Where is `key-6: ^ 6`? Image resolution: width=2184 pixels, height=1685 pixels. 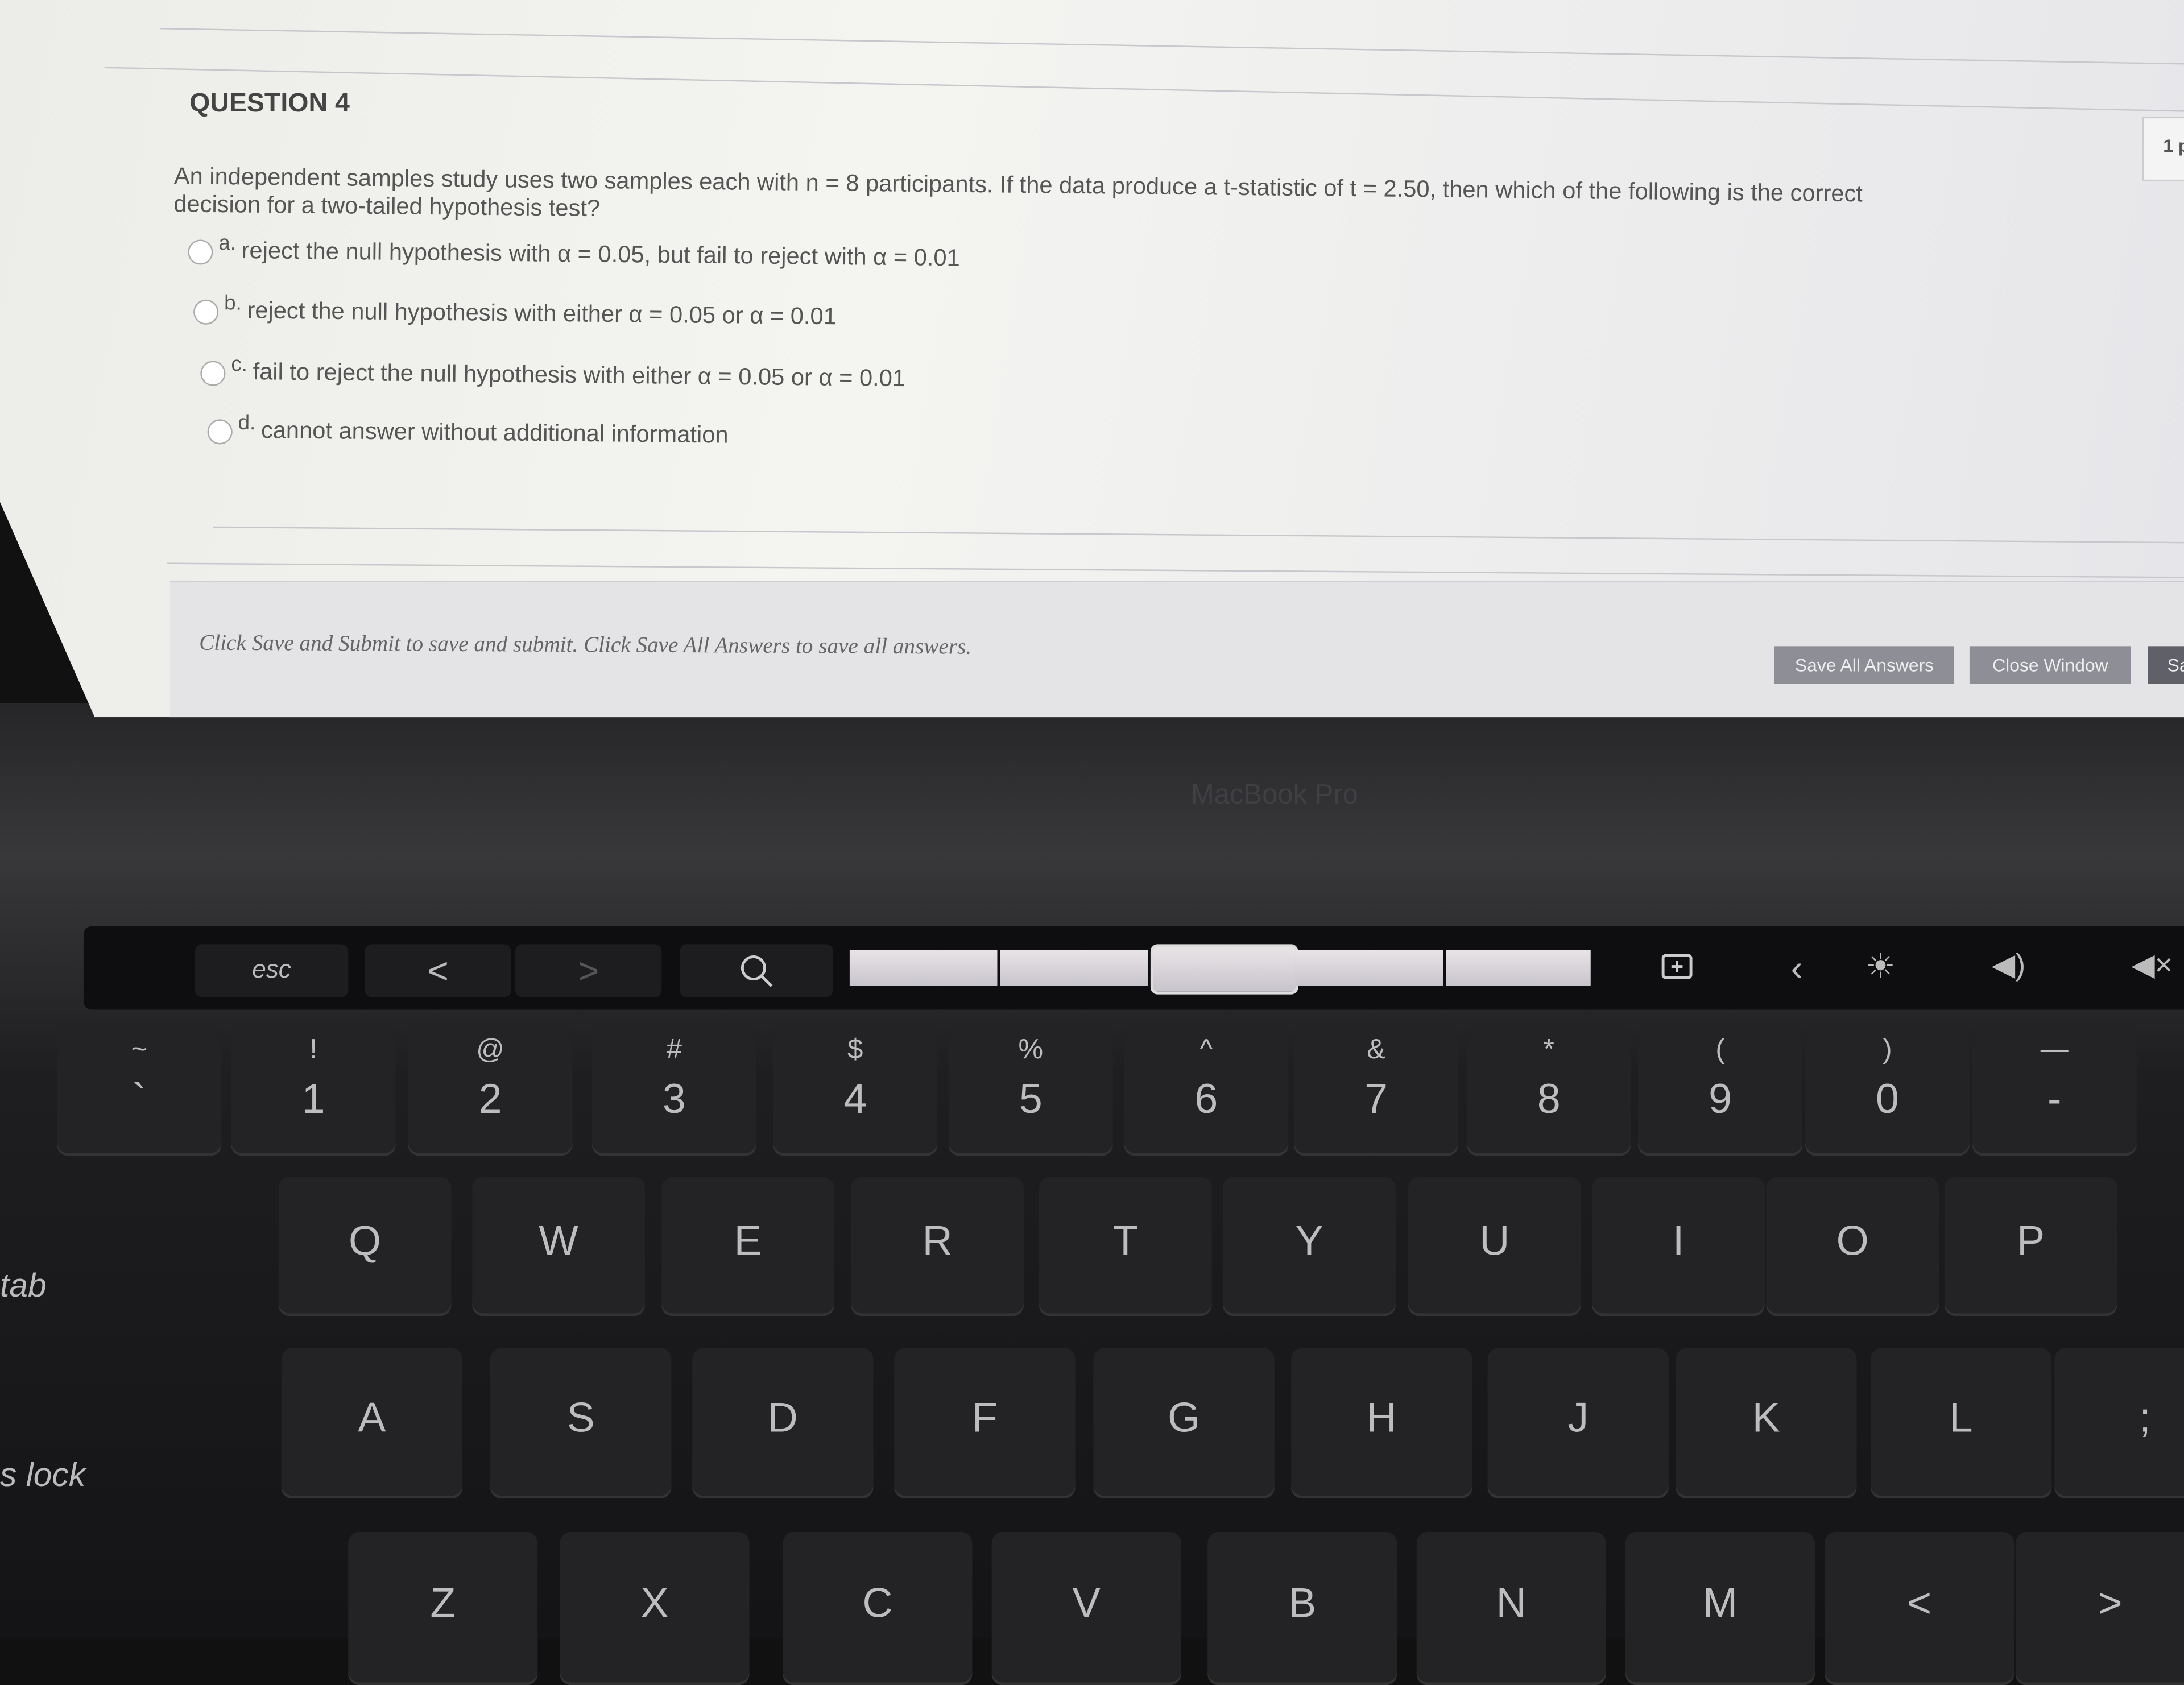 key-6: ^ 6 is located at coordinates (1206, 1090).